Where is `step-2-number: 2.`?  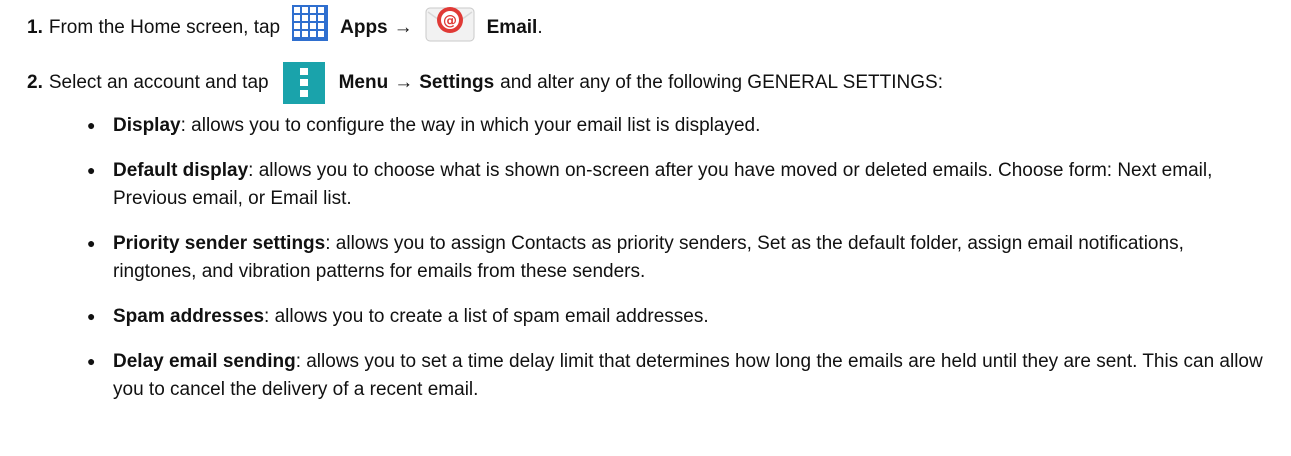
step-2-number: 2. is located at coordinates (35, 83).